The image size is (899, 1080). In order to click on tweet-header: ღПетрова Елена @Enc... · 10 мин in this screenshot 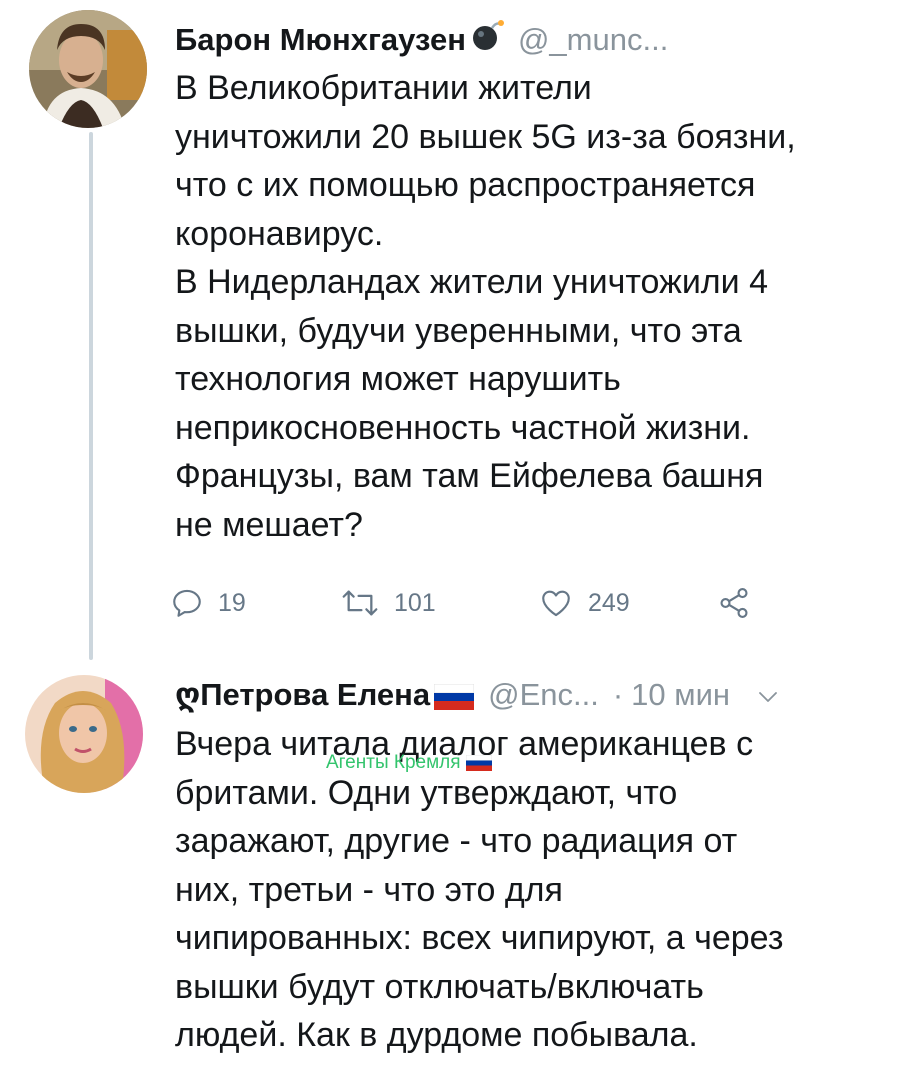, I will do `click(477, 695)`.